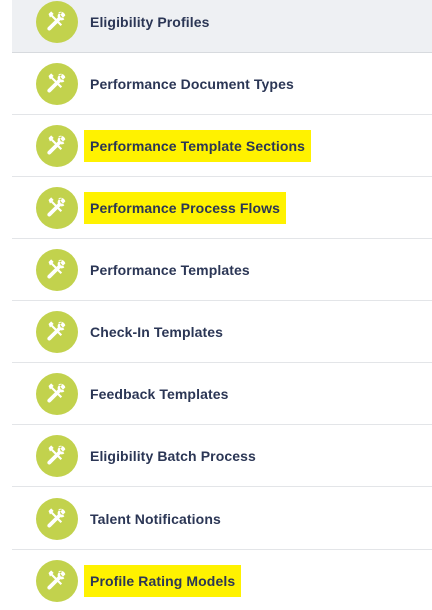 The height and width of the screenshot is (610, 432). I want to click on list-item-label: Check-In Templates, so click(157, 331).